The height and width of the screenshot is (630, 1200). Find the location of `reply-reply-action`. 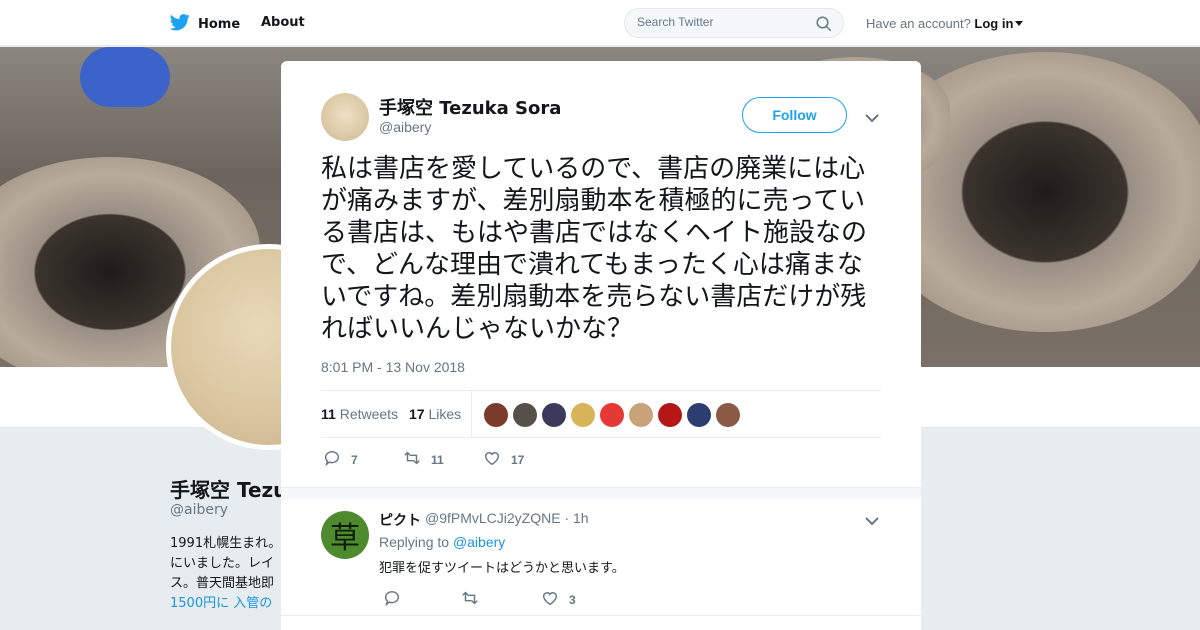

reply-reply-action is located at coordinates (392, 599).